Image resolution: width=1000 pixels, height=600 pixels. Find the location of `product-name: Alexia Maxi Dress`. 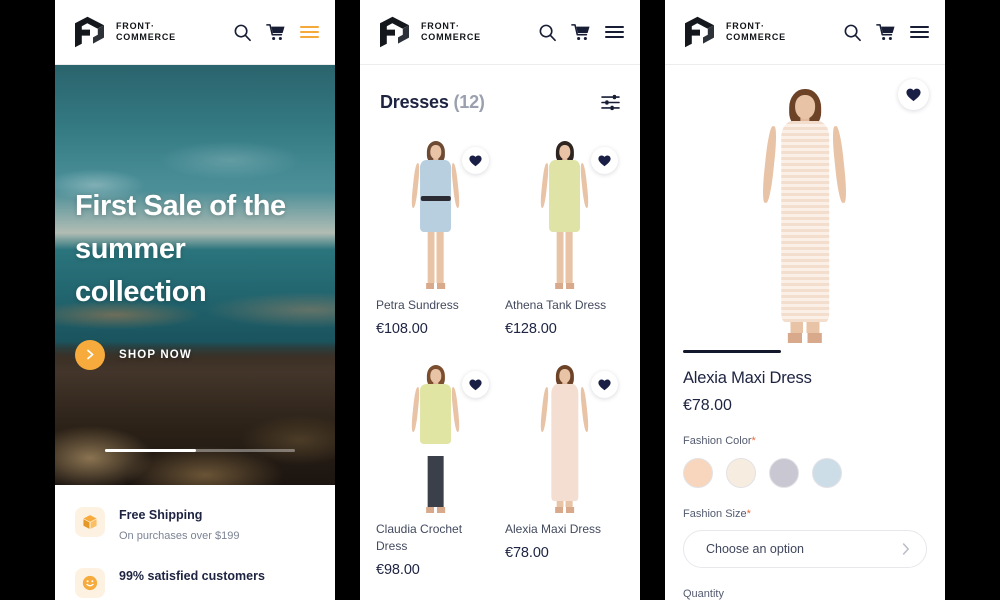

product-name: Alexia Maxi Dress is located at coordinates (553, 529).